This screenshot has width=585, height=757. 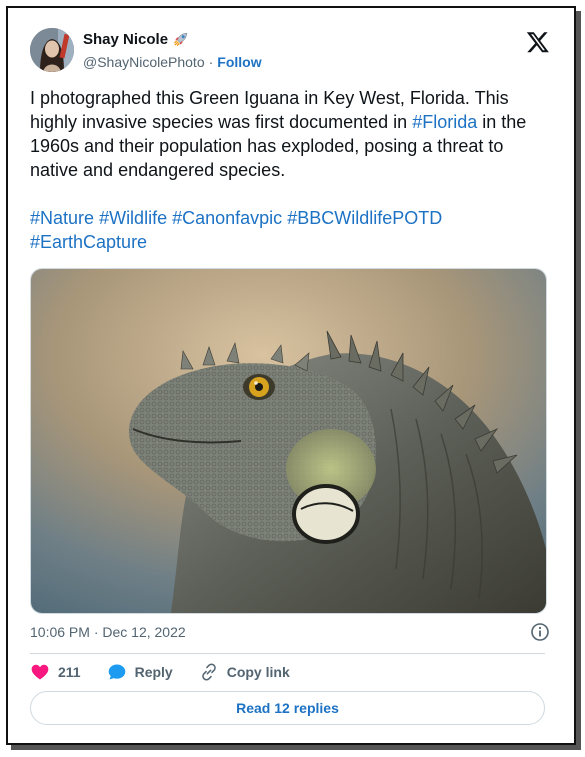 I want to click on author-handle: @ShayNicolePhoto, so click(x=144, y=62).